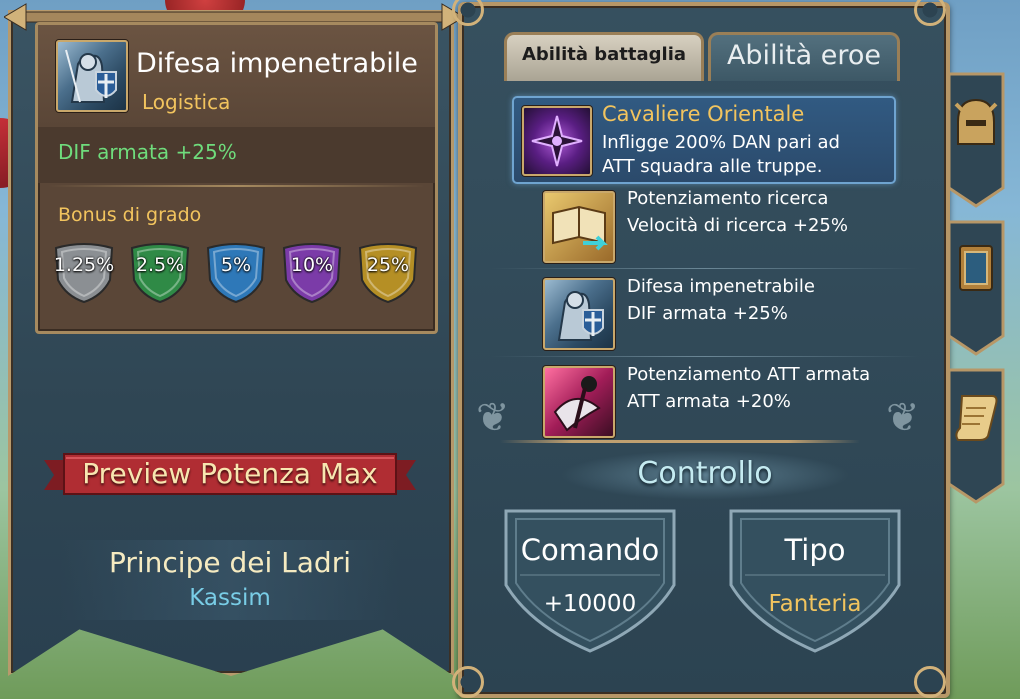 Image resolution: width=1020 pixels, height=699 pixels. Describe the element at coordinates (705, 473) in the screenshot. I see `control-section-title: Controllo` at that location.